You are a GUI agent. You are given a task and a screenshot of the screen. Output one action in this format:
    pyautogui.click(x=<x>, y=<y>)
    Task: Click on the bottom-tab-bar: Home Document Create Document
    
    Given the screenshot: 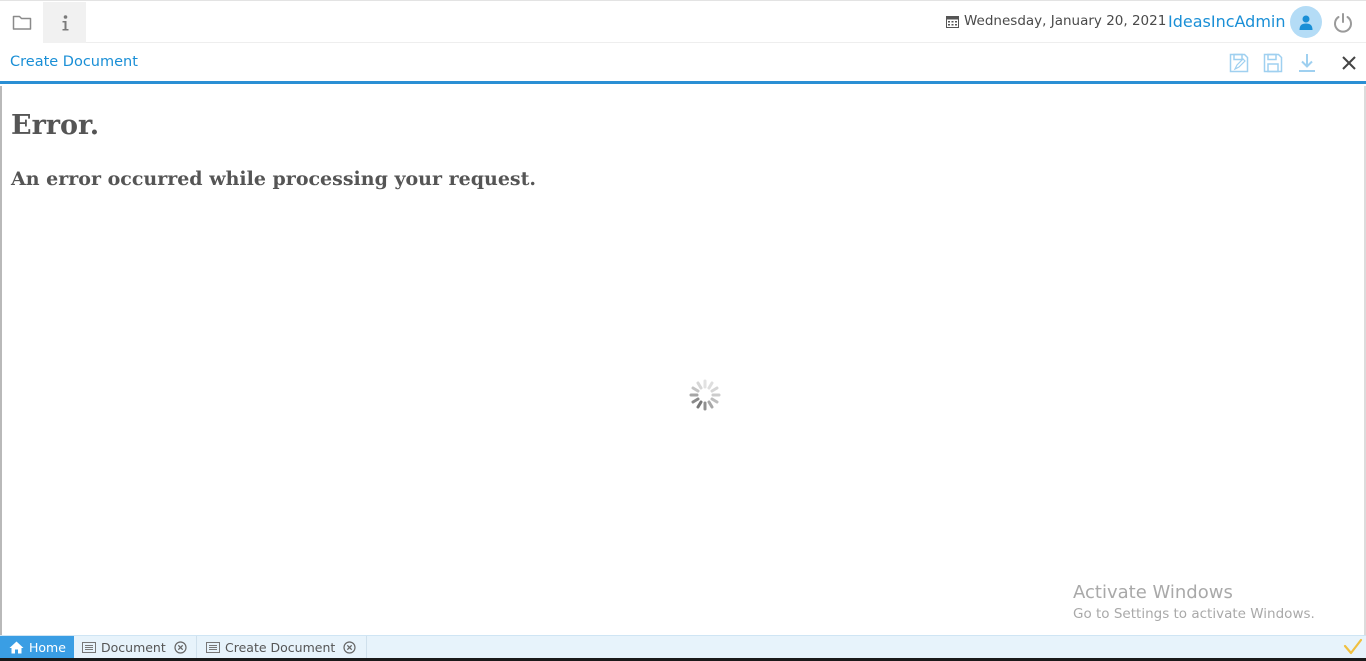 What is the action you would take?
    pyautogui.click(x=683, y=647)
    